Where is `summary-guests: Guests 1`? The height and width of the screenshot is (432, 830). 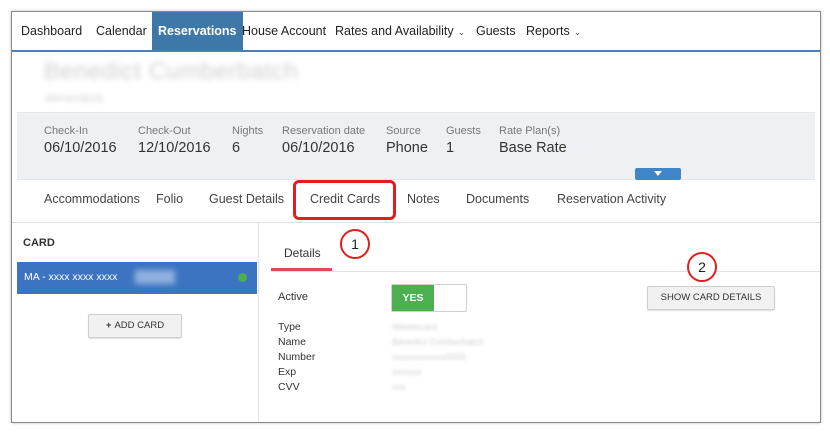 summary-guests: Guests 1 is located at coordinates (463, 140).